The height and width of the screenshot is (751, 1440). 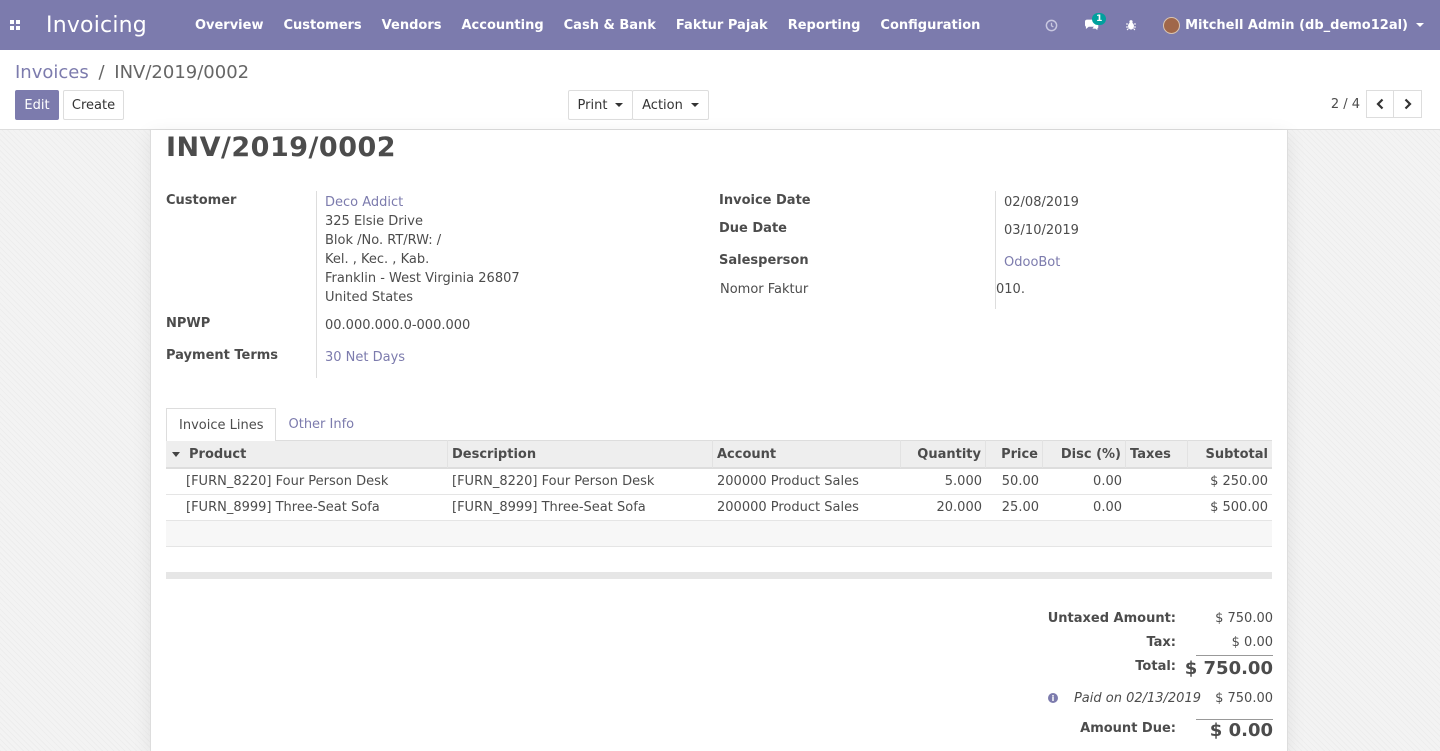 I want to click on npwp-label: NPWP, so click(x=188, y=323).